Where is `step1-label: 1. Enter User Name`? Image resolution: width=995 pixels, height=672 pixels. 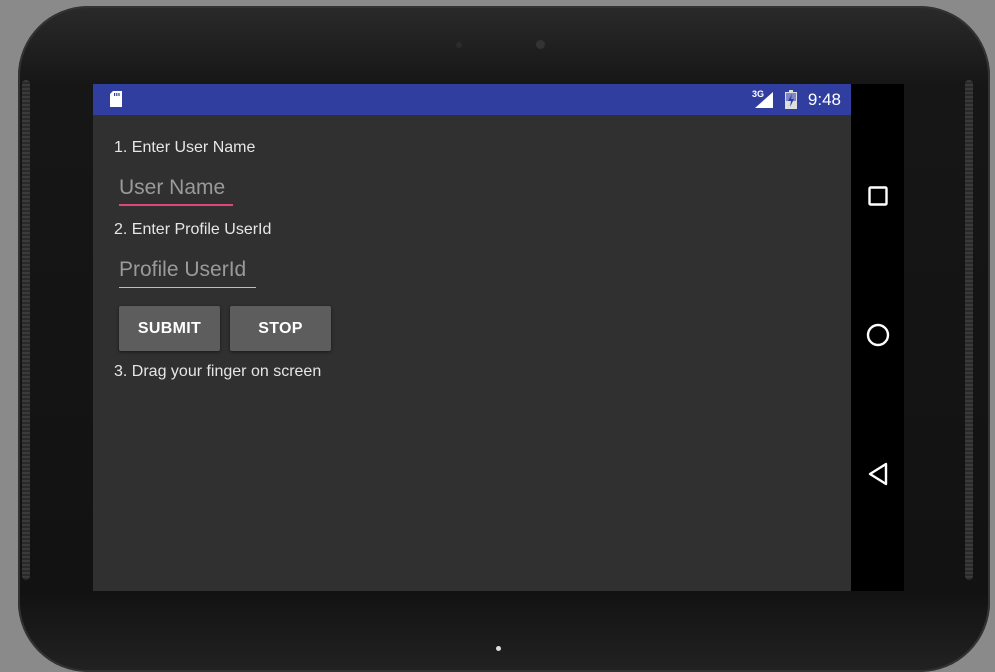
step1-label: 1. Enter User Name is located at coordinates (185, 147).